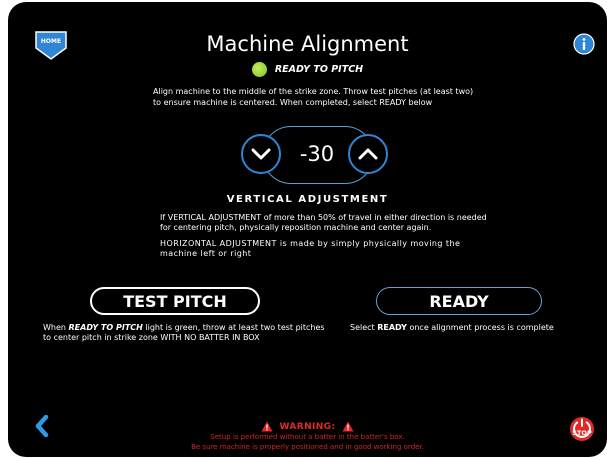 The height and width of the screenshot is (459, 607). I want to click on ready-button: READY, so click(459, 301).